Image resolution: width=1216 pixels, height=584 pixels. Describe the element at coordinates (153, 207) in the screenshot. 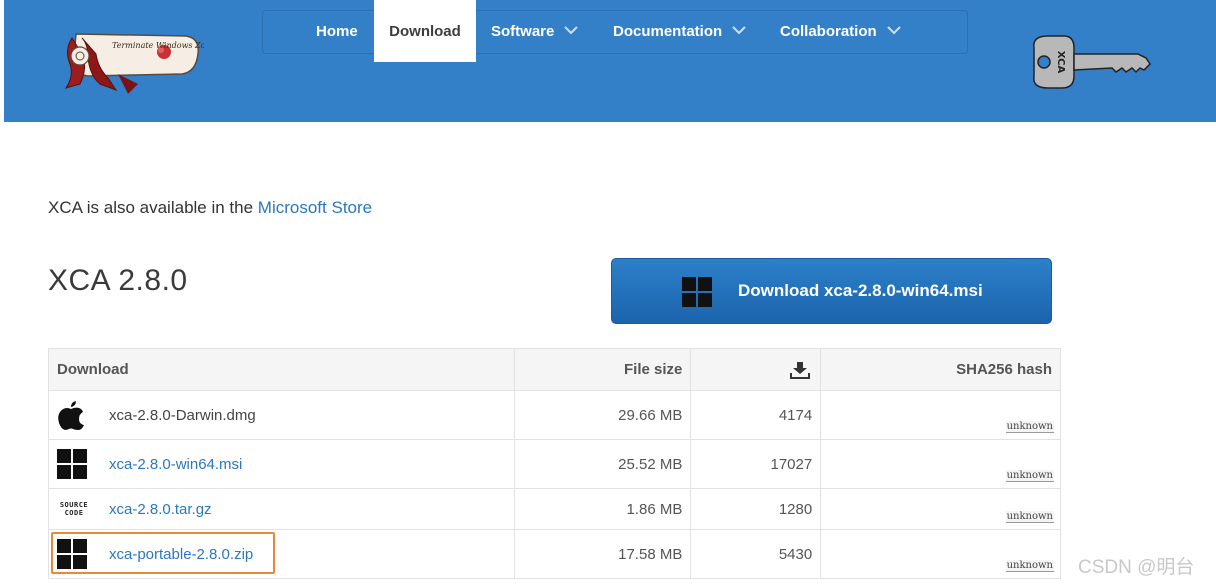

I see `store-notice-text: XCA is also available in the` at that location.